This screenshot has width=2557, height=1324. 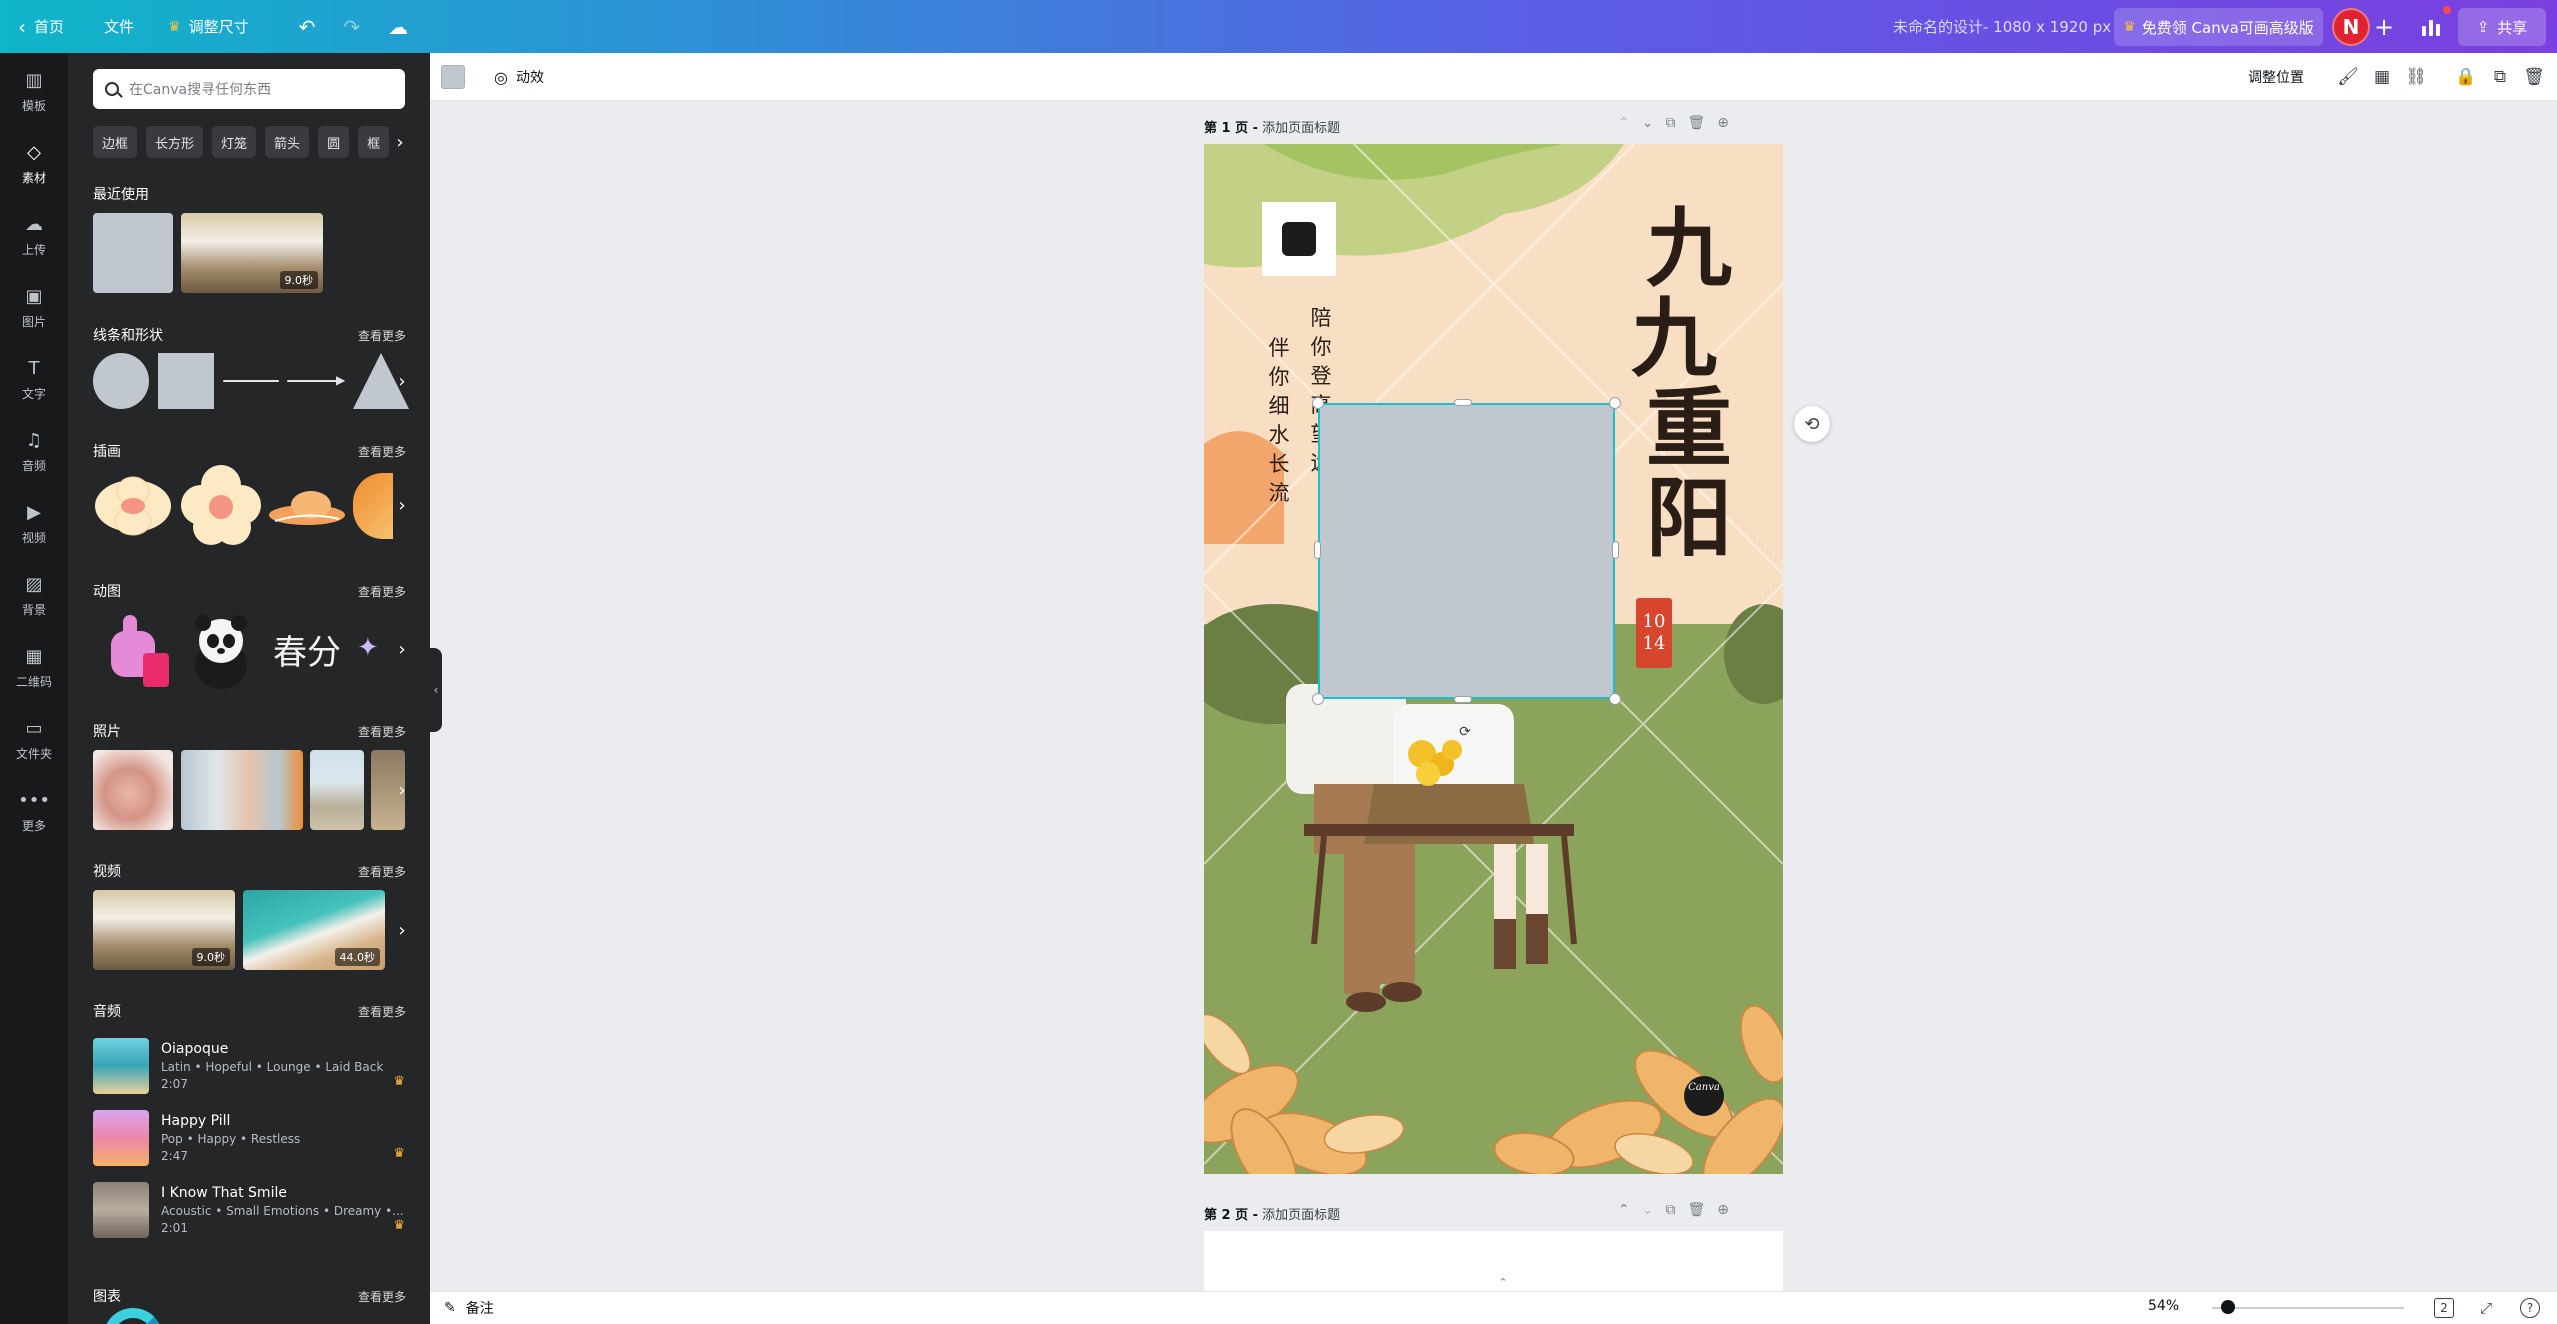 I want to click on rail-item-templates: ▥ 模板, so click(x=34, y=92).